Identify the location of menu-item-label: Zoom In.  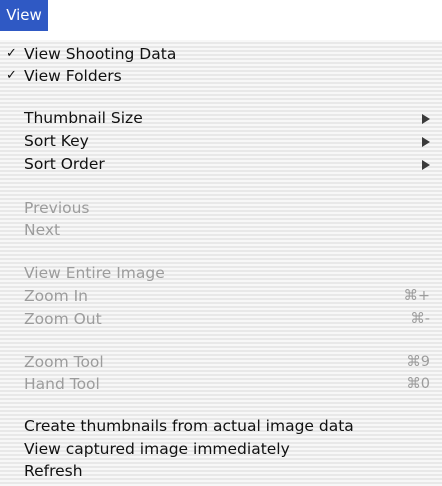
(56, 296).